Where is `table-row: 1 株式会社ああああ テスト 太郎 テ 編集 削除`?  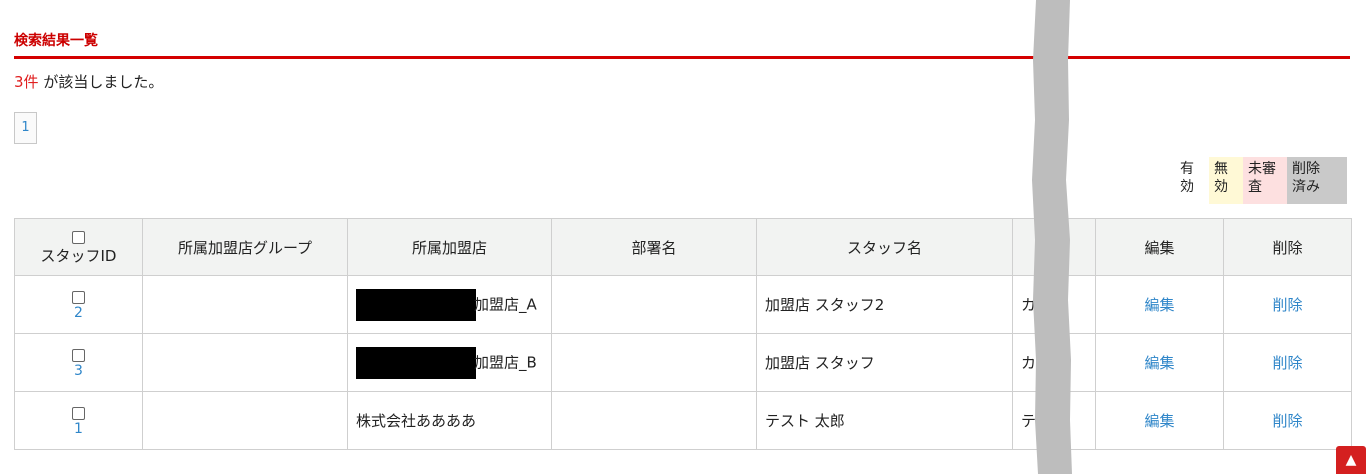
table-row: 1 株式会社ああああ テスト 太郎 テ 編集 削除 is located at coordinates (683, 420).